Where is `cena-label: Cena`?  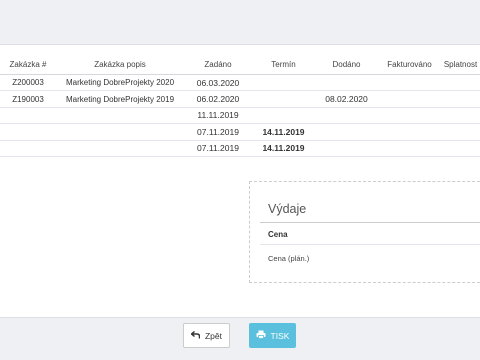 cena-label: Cena is located at coordinates (278, 234).